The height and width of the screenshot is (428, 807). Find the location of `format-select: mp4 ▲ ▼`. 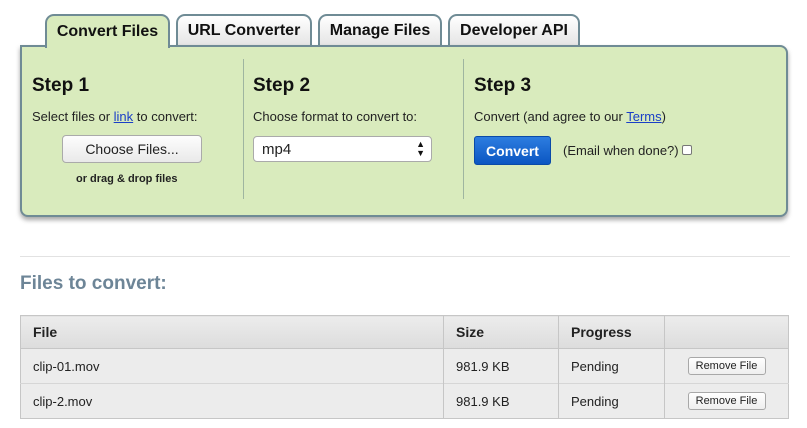

format-select: mp4 ▲ ▼ is located at coordinates (342, 149).